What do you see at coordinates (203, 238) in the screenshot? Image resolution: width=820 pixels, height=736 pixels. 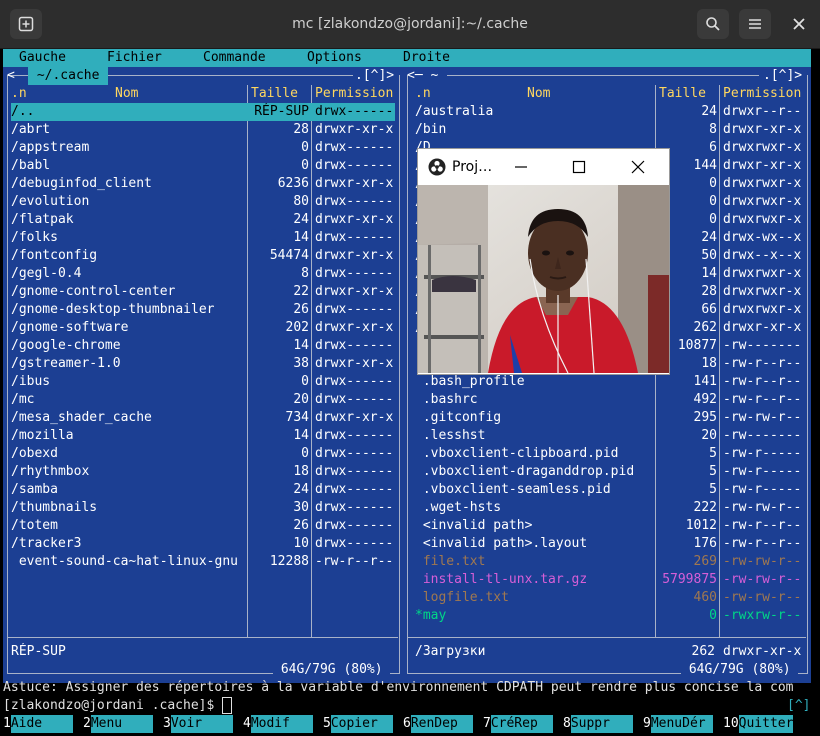 I see `left-file-row: /folks 14 drwx------` at bounding box center [203, 238].